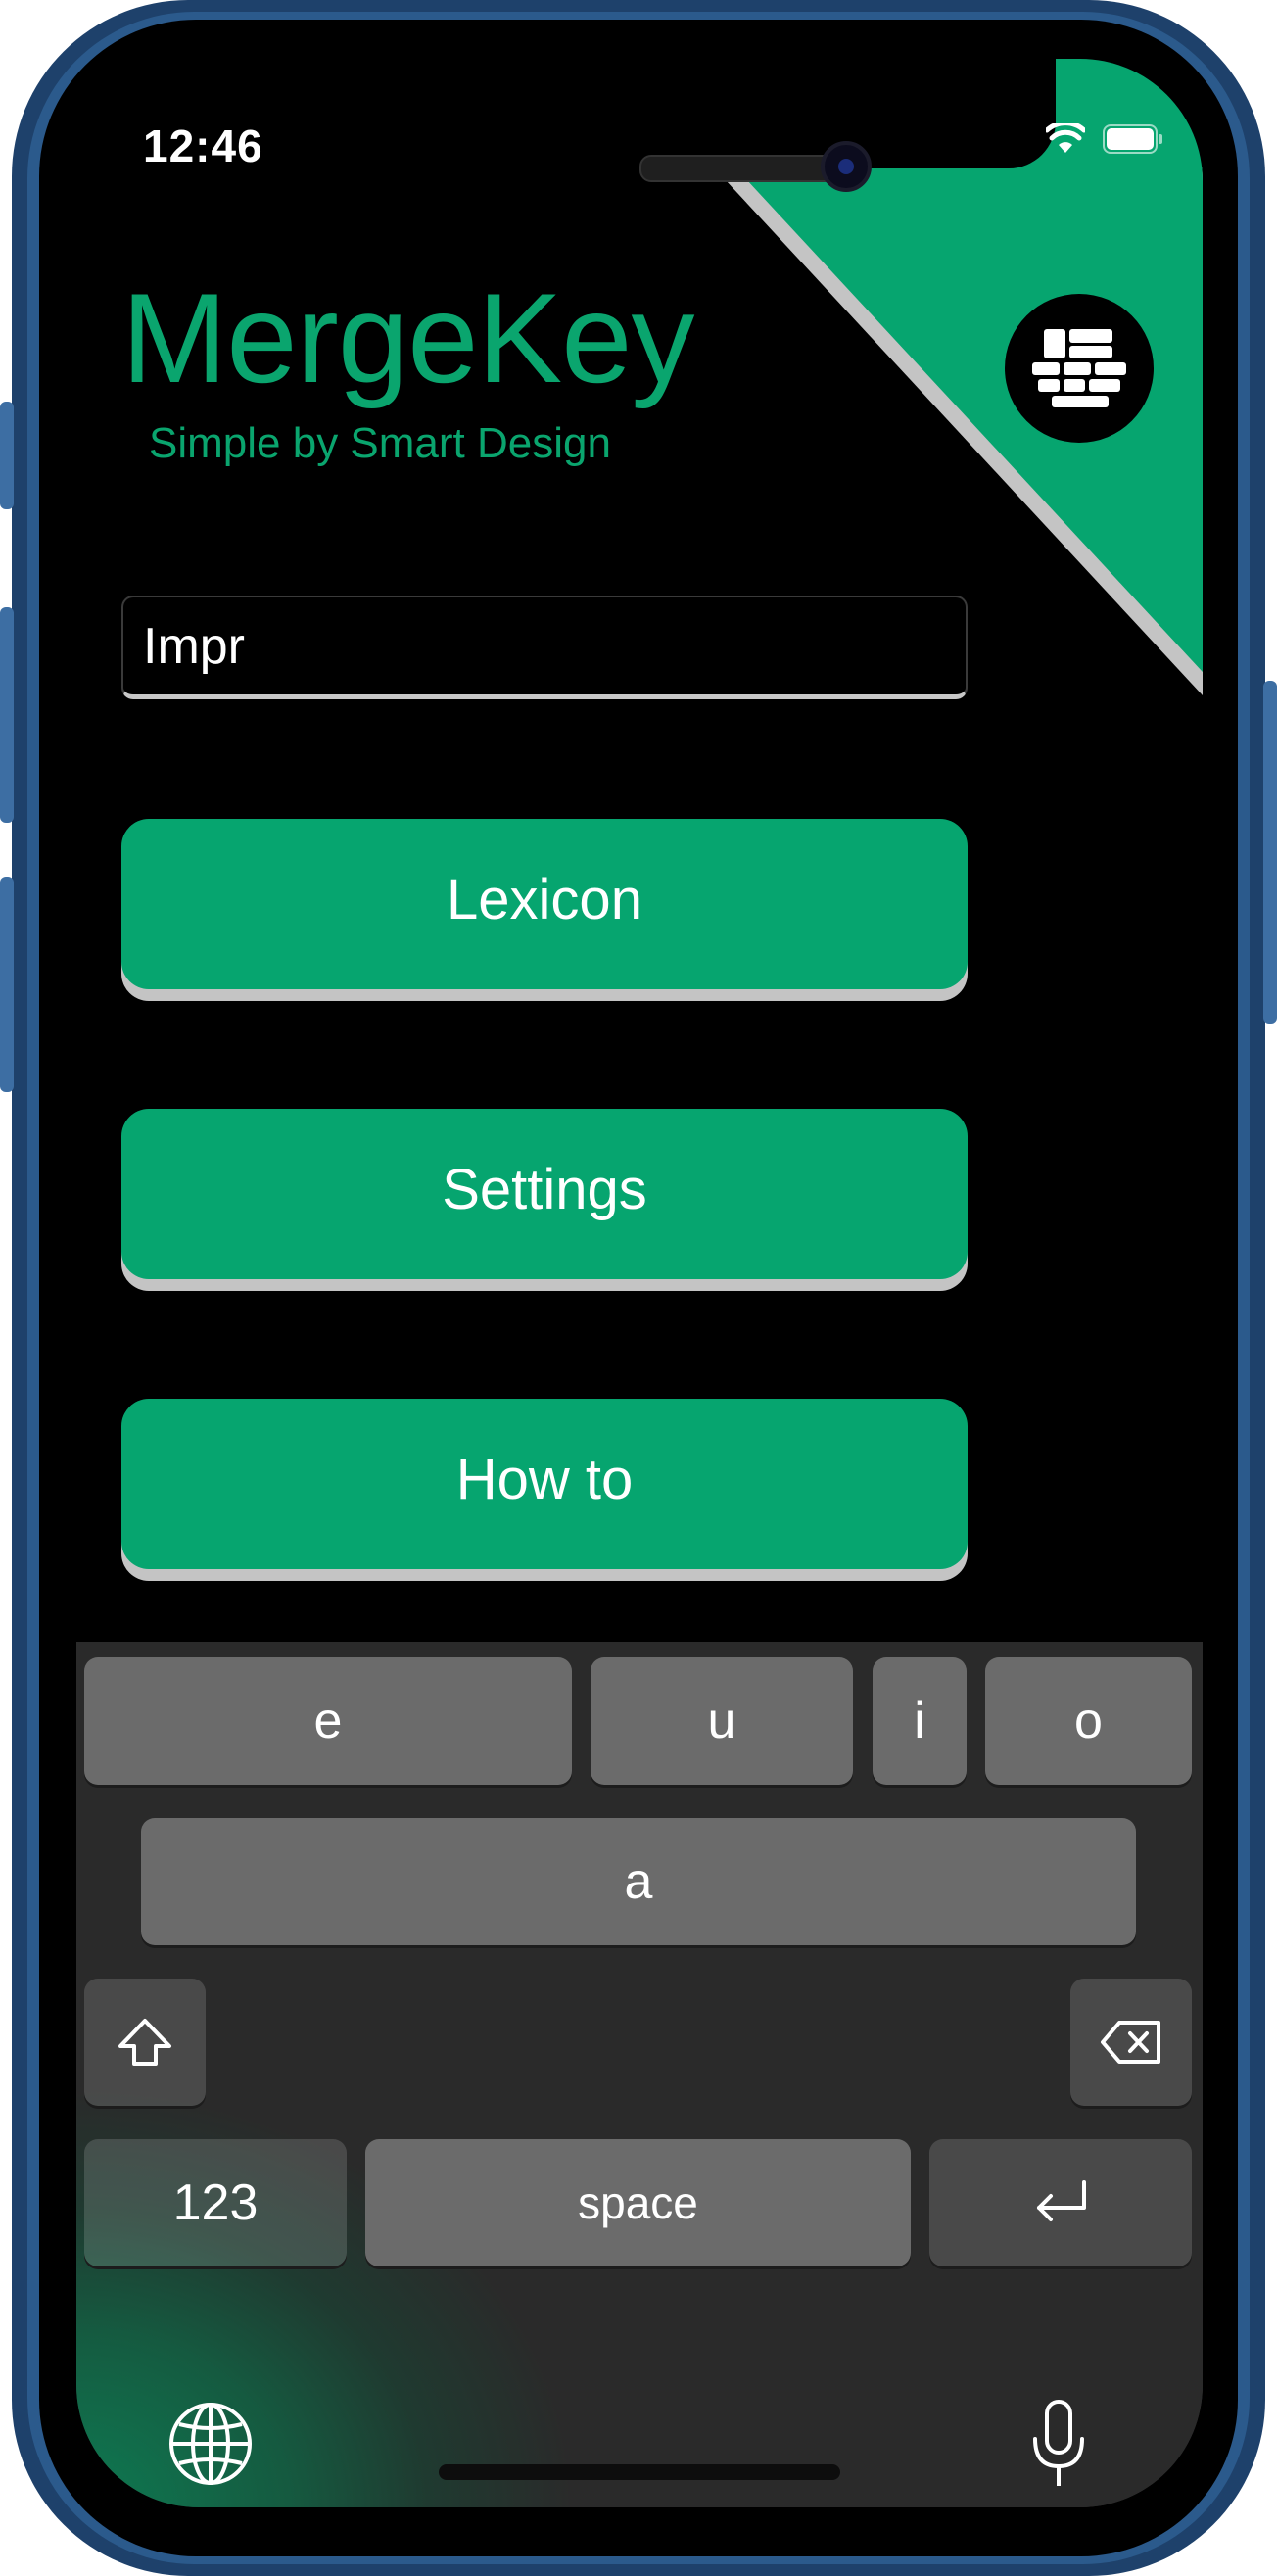 The height and width of the screenshot is (2576, 1277). What do you see at coordinates (1065, 138) in the screenshot?
I see `wifi-icon` at bounding box center [1065, 138].